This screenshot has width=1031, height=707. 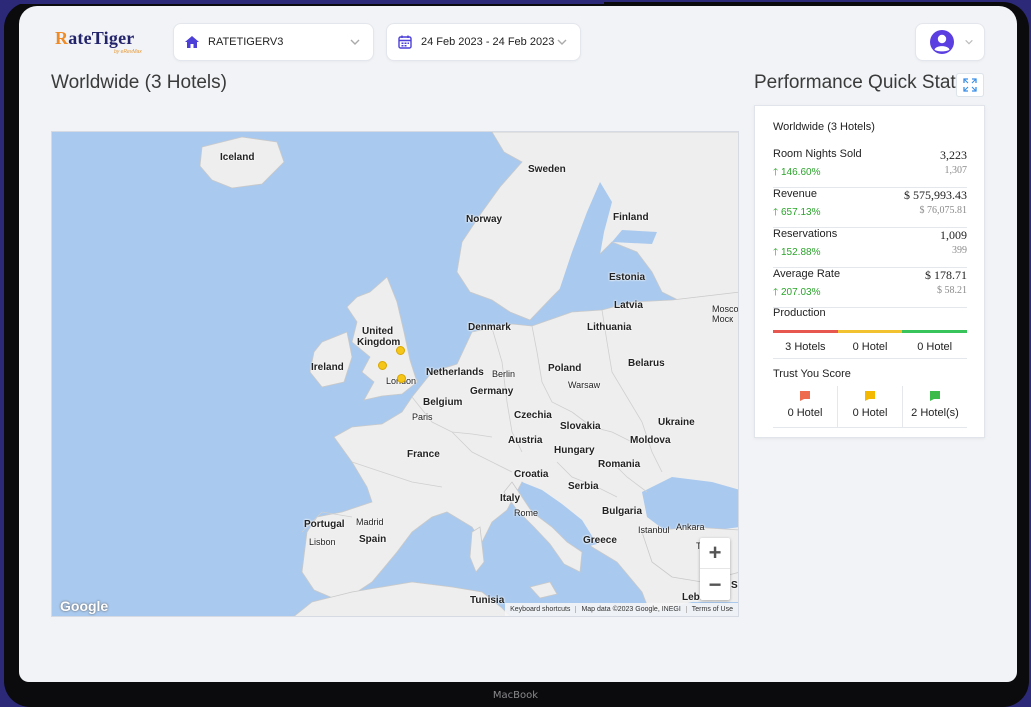 I want to click on ratetiger-logo: RateTiger by eRevMax, so click(x=105, y=43).